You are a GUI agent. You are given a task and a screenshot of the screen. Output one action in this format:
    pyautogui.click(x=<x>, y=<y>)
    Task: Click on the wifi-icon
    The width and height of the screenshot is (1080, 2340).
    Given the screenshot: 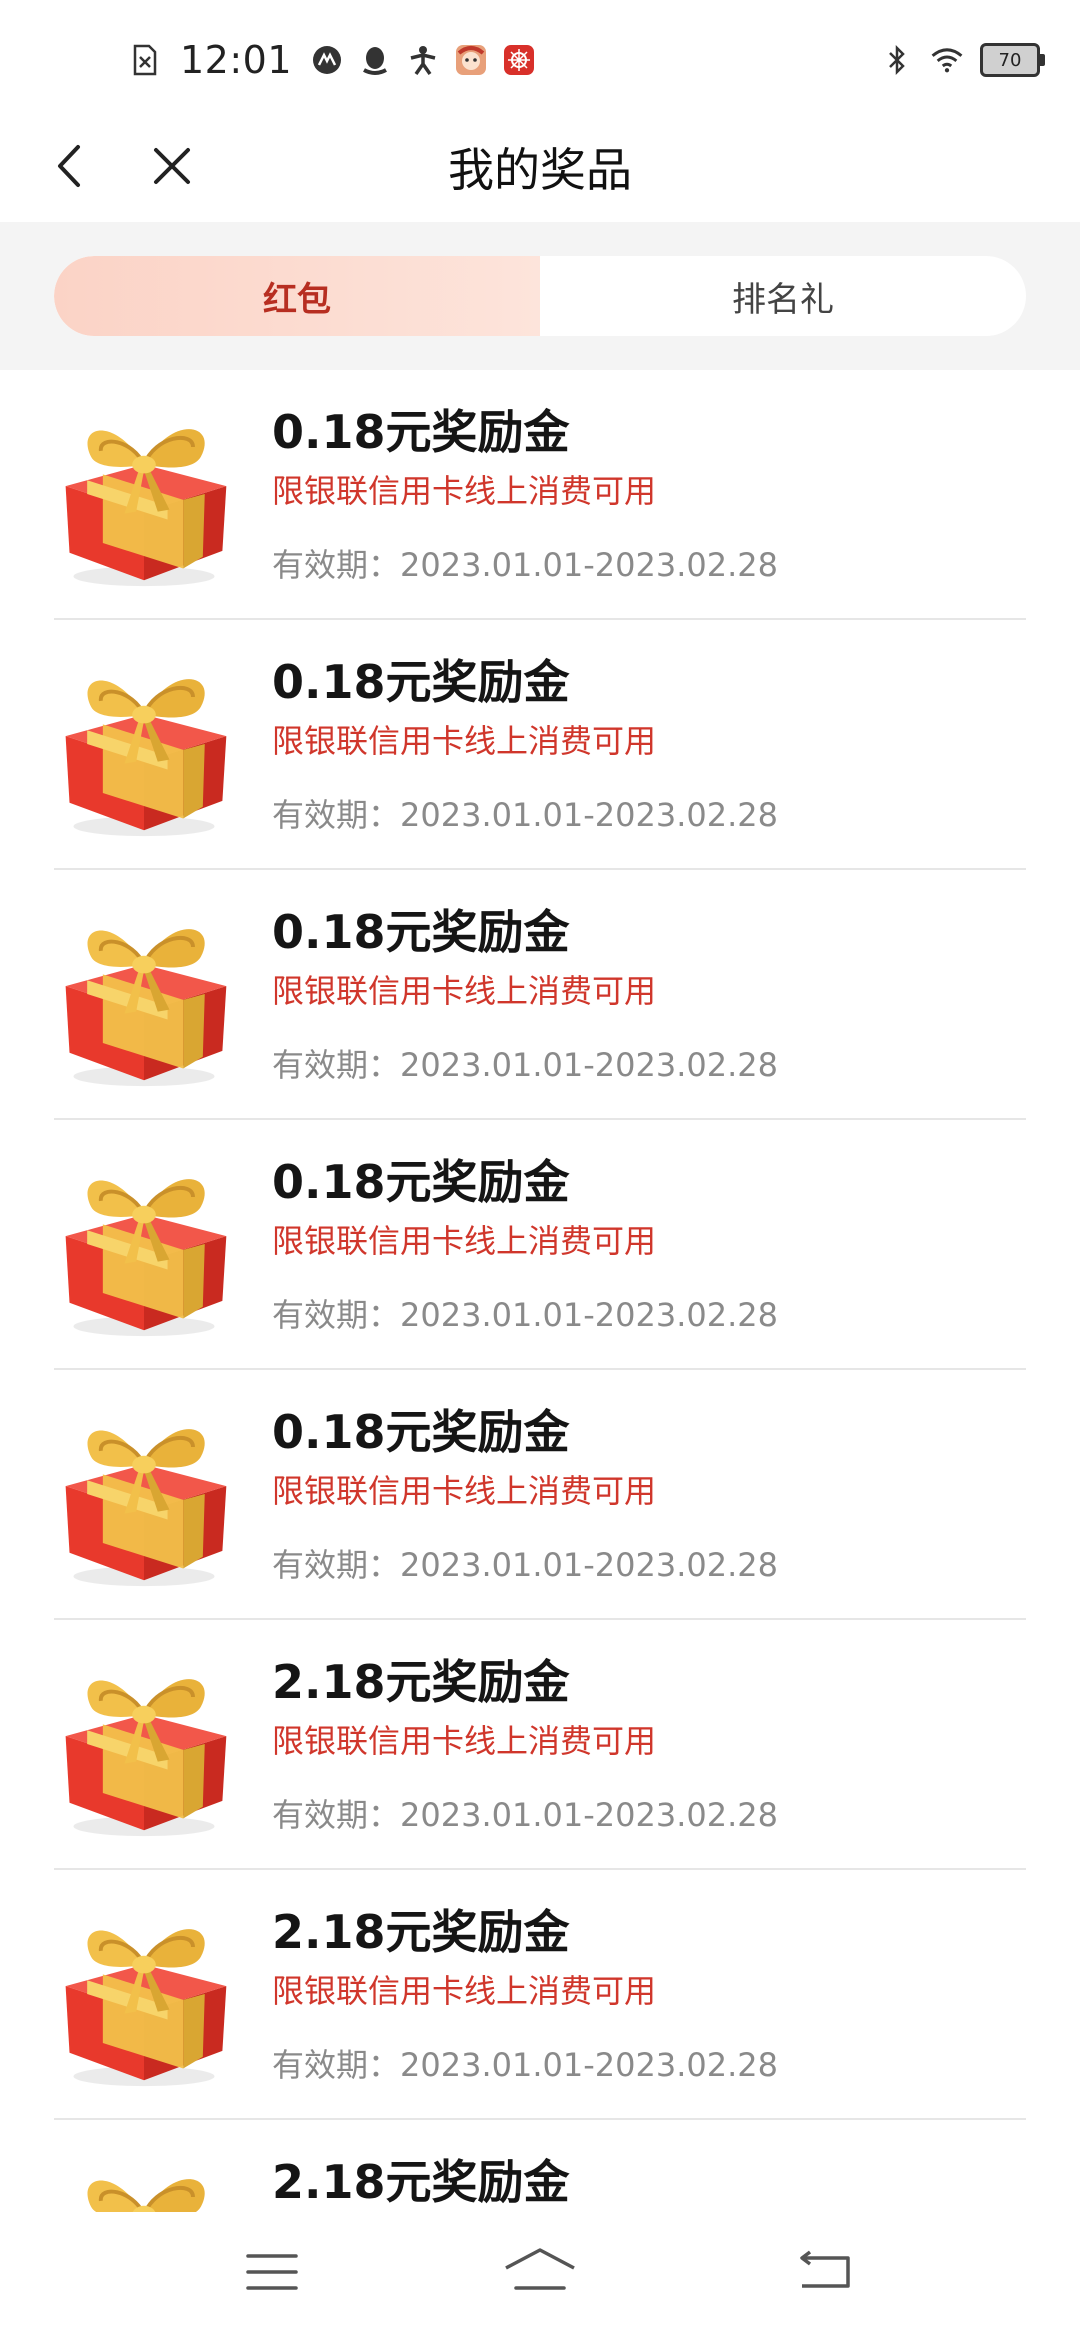 What is the action you would take?
    pyautogui.click(x=947, y=60)
    